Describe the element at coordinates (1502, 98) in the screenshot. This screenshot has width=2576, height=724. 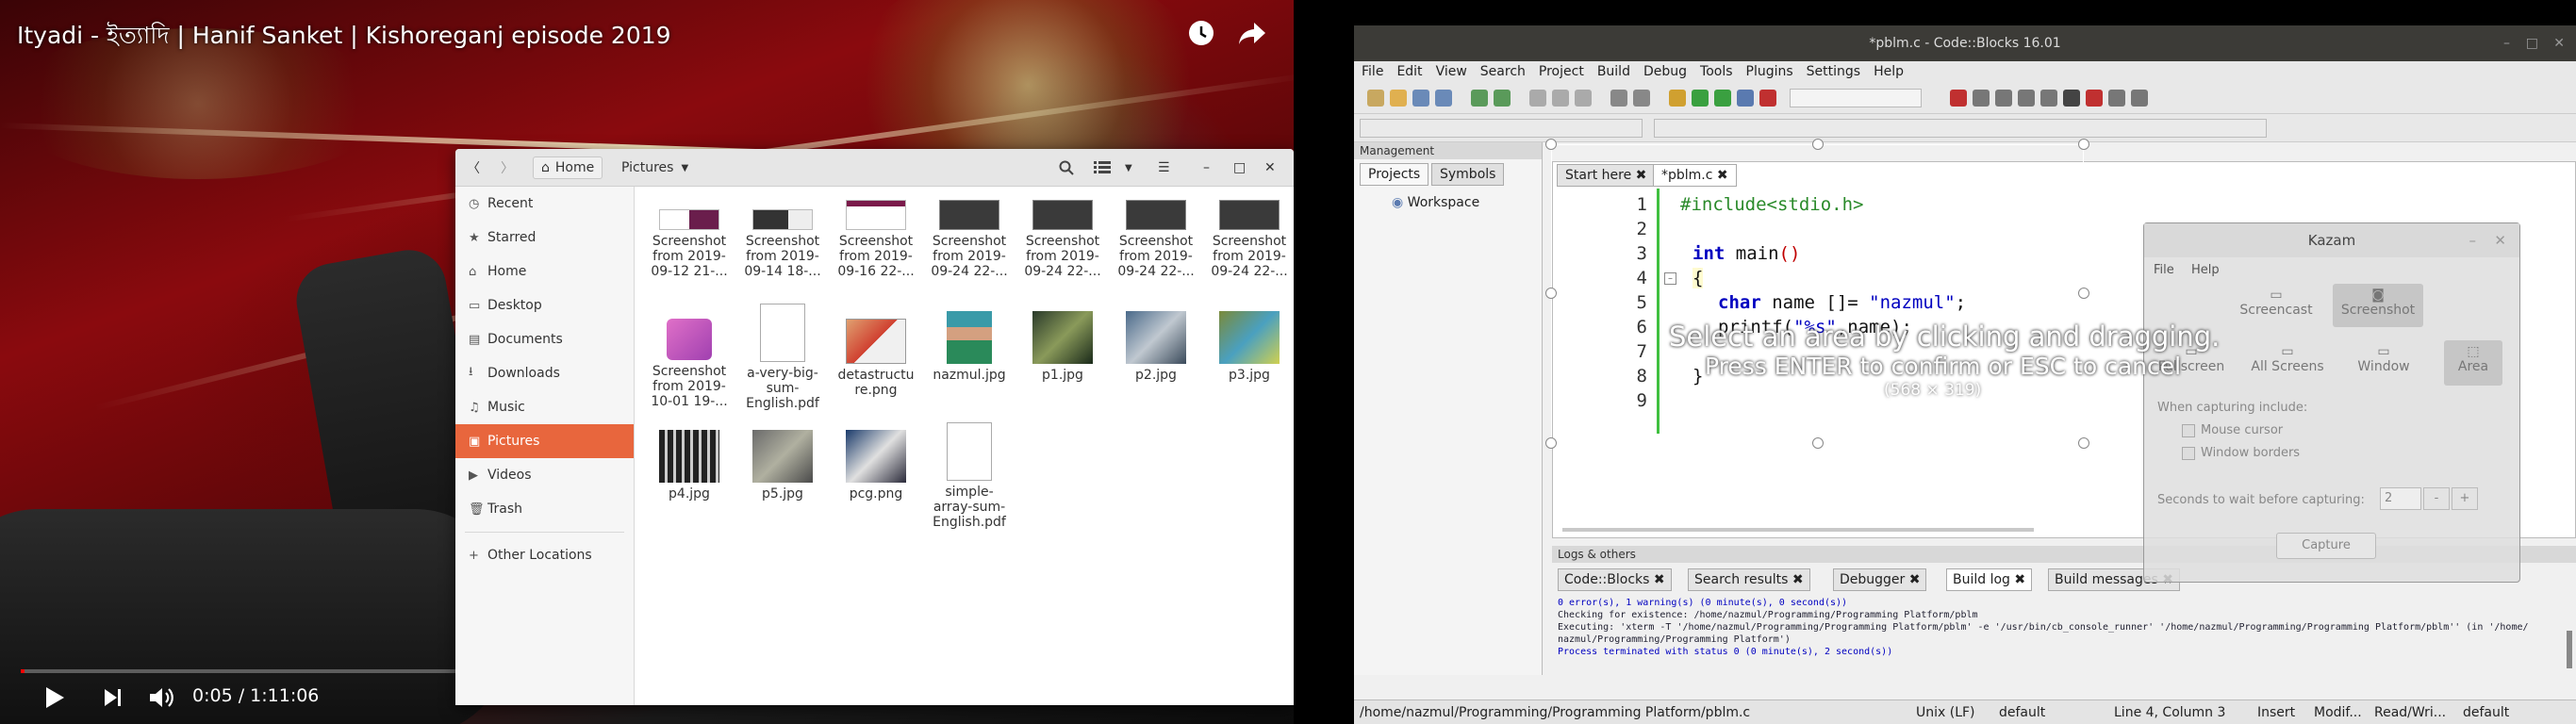
I see `redo-icon` at that location.